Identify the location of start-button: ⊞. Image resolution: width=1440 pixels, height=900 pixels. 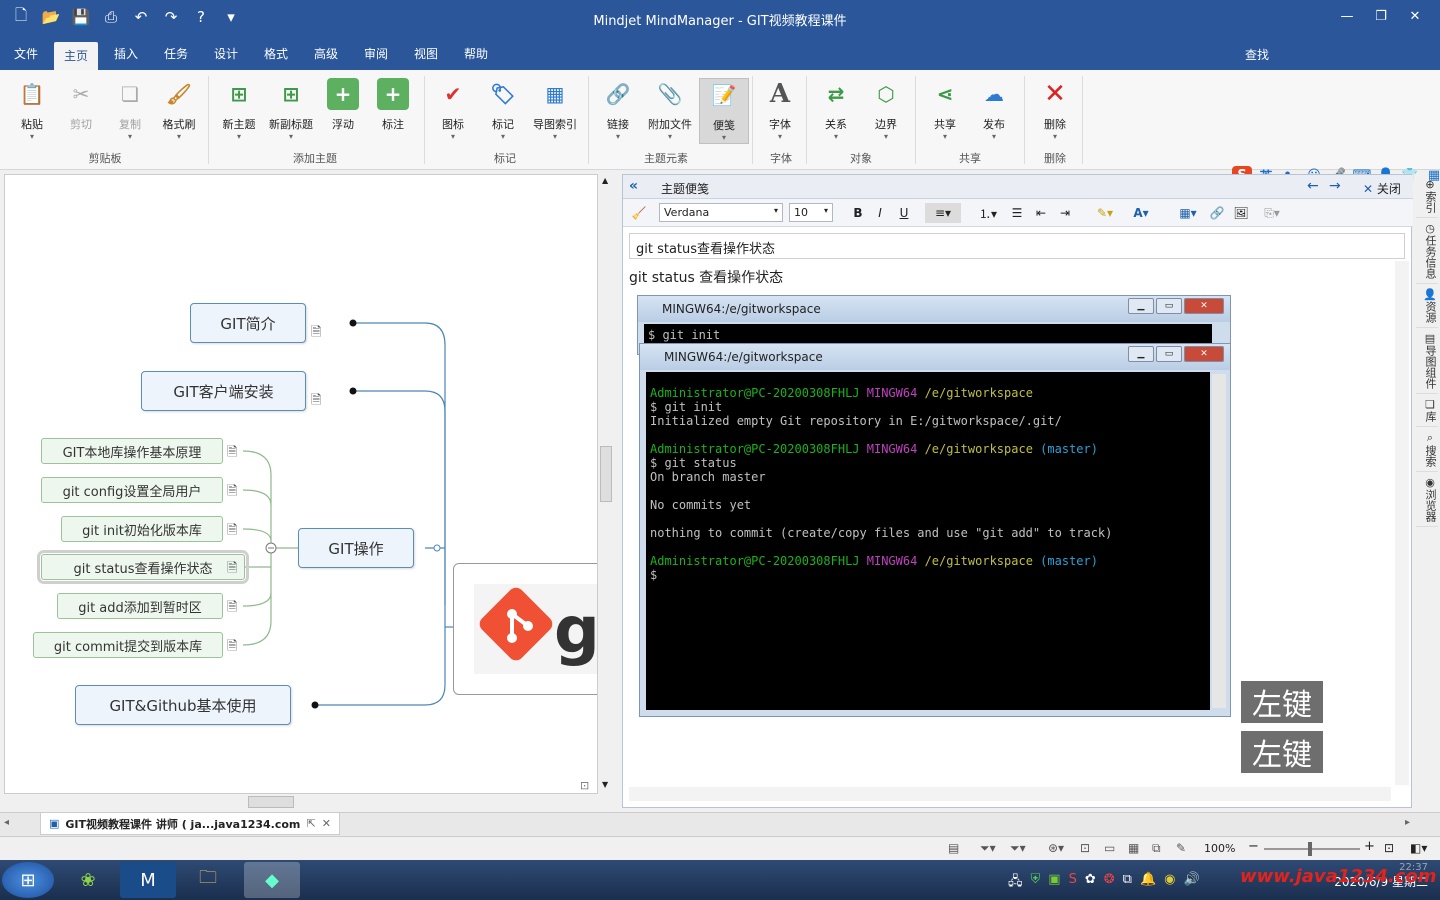
(28, 880).